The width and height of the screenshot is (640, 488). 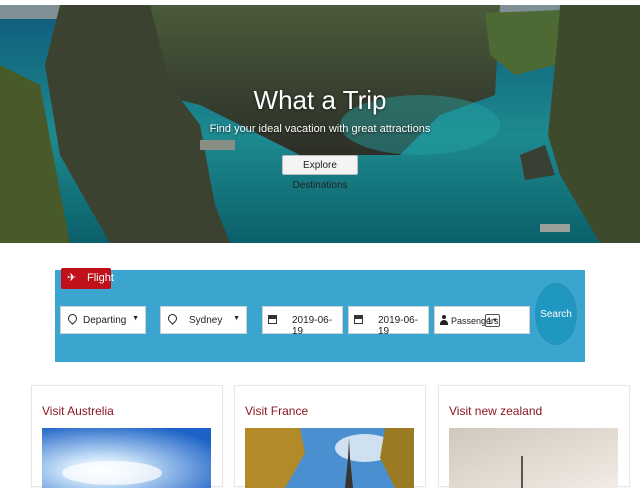 I want to click on departure-select: Departing ▼, so click(x=103, y=320).